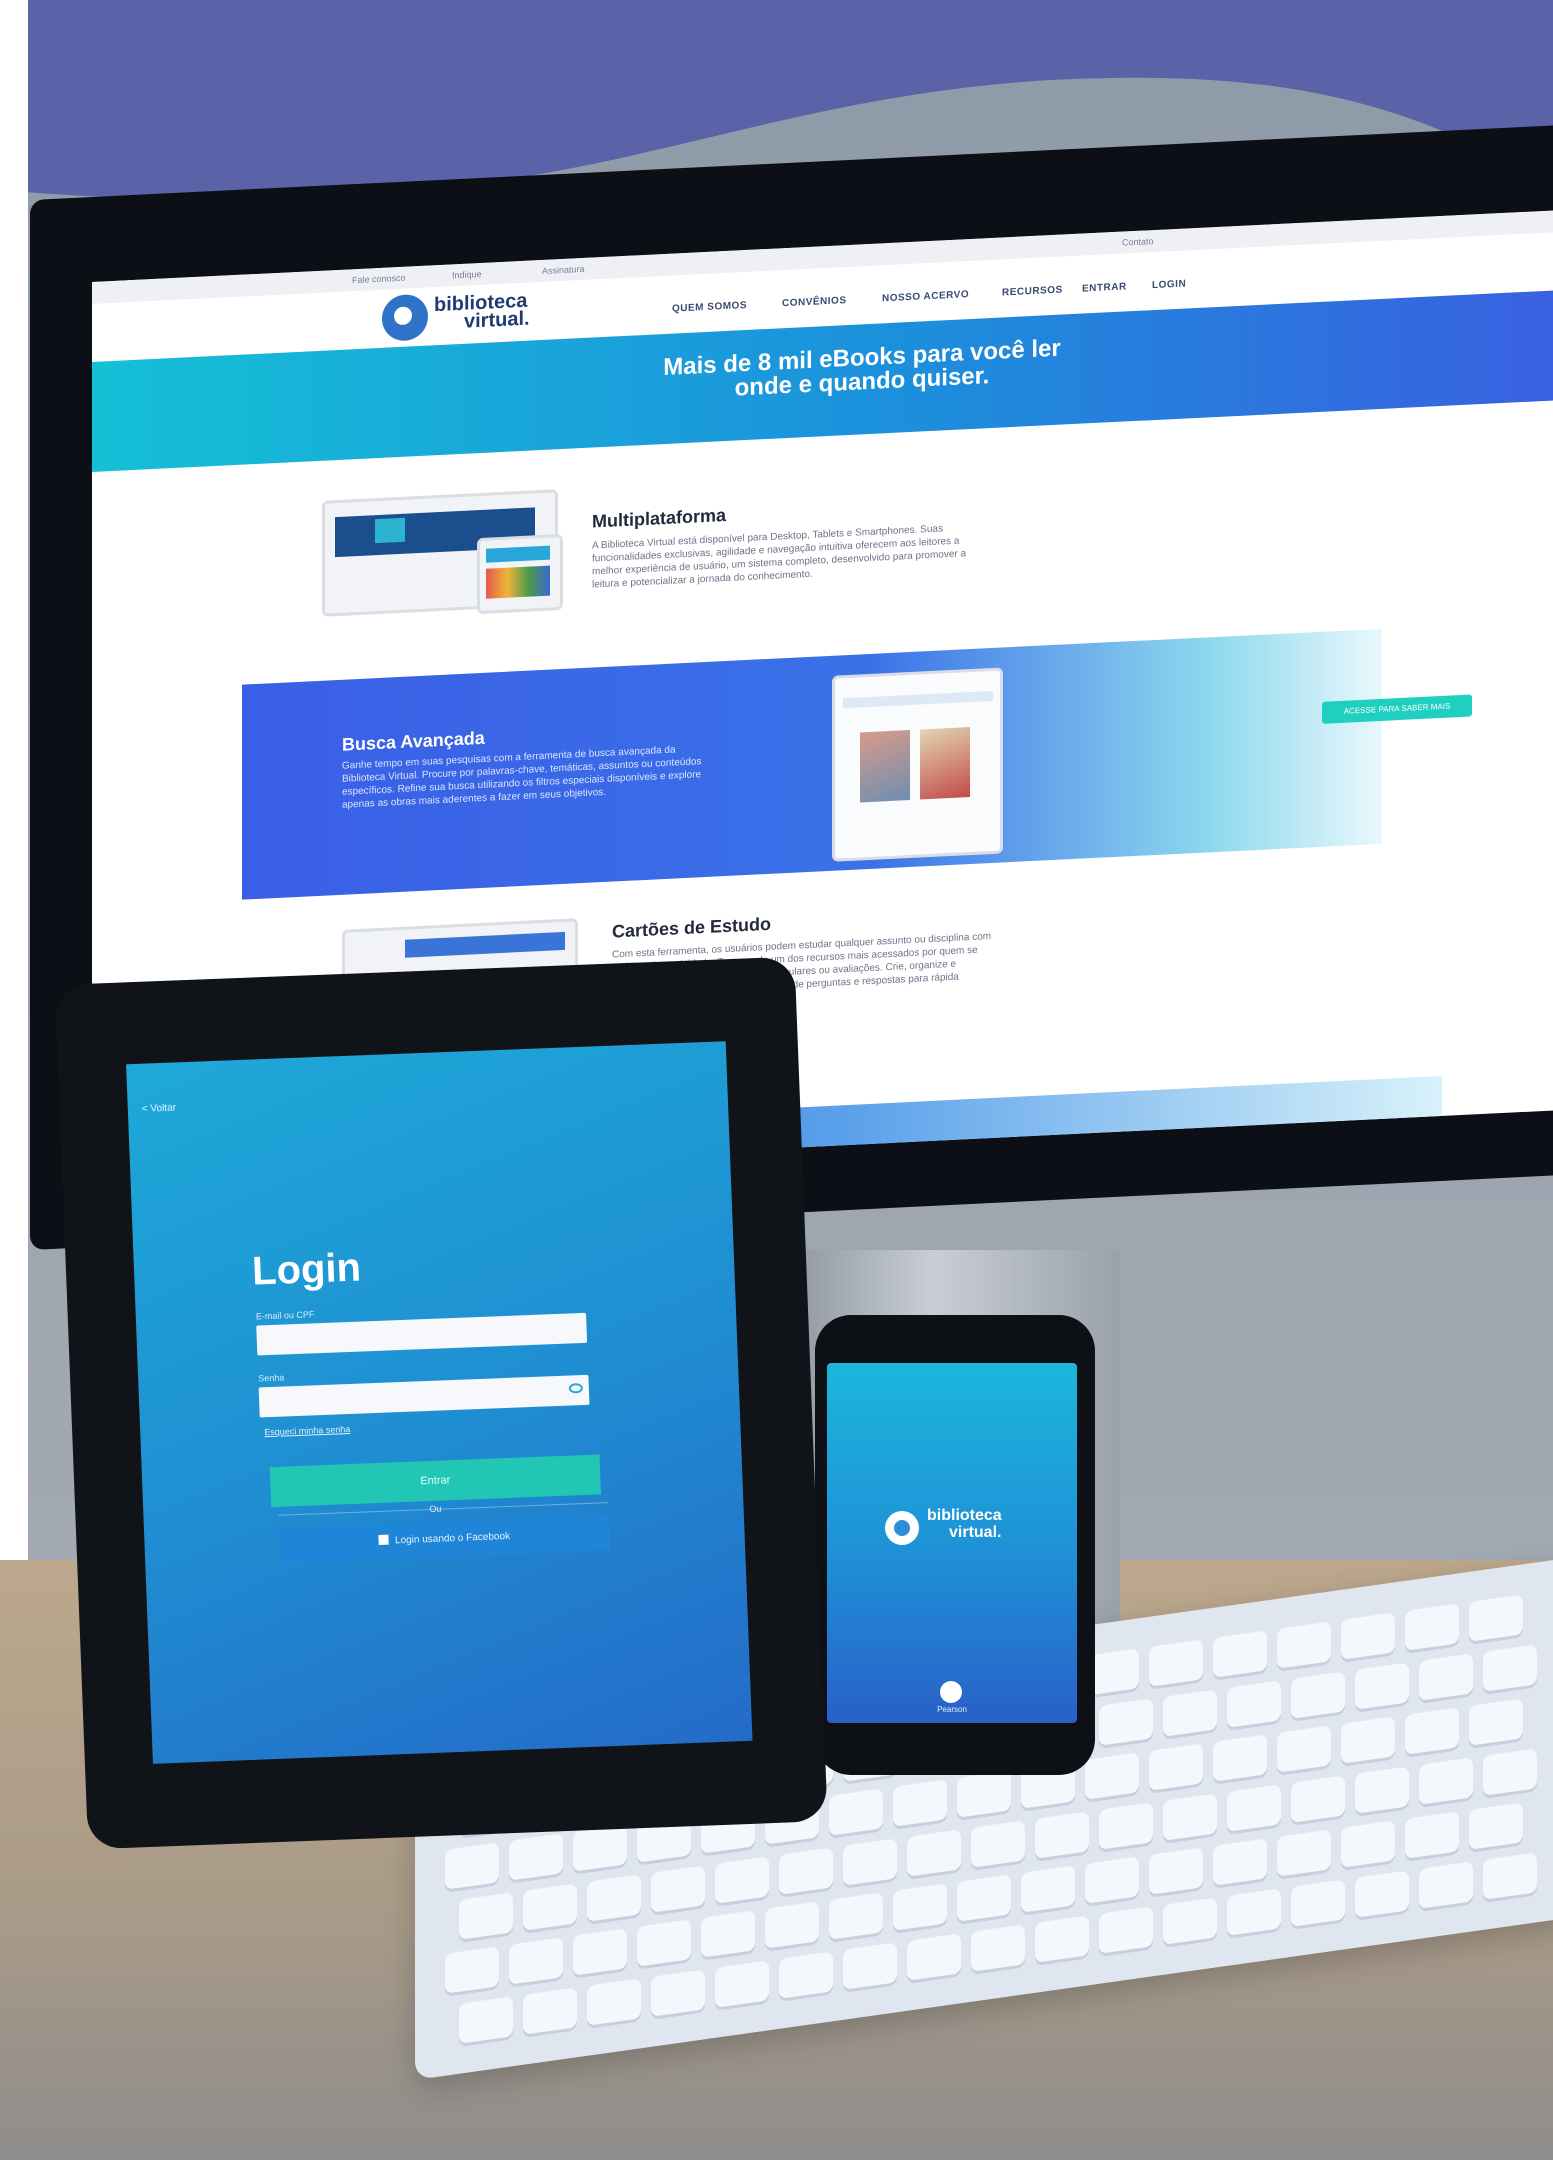 The width and height of the screenshot is (1553, 2160). I want to click on topbar-link: Fale conosco, so click(379, 279).